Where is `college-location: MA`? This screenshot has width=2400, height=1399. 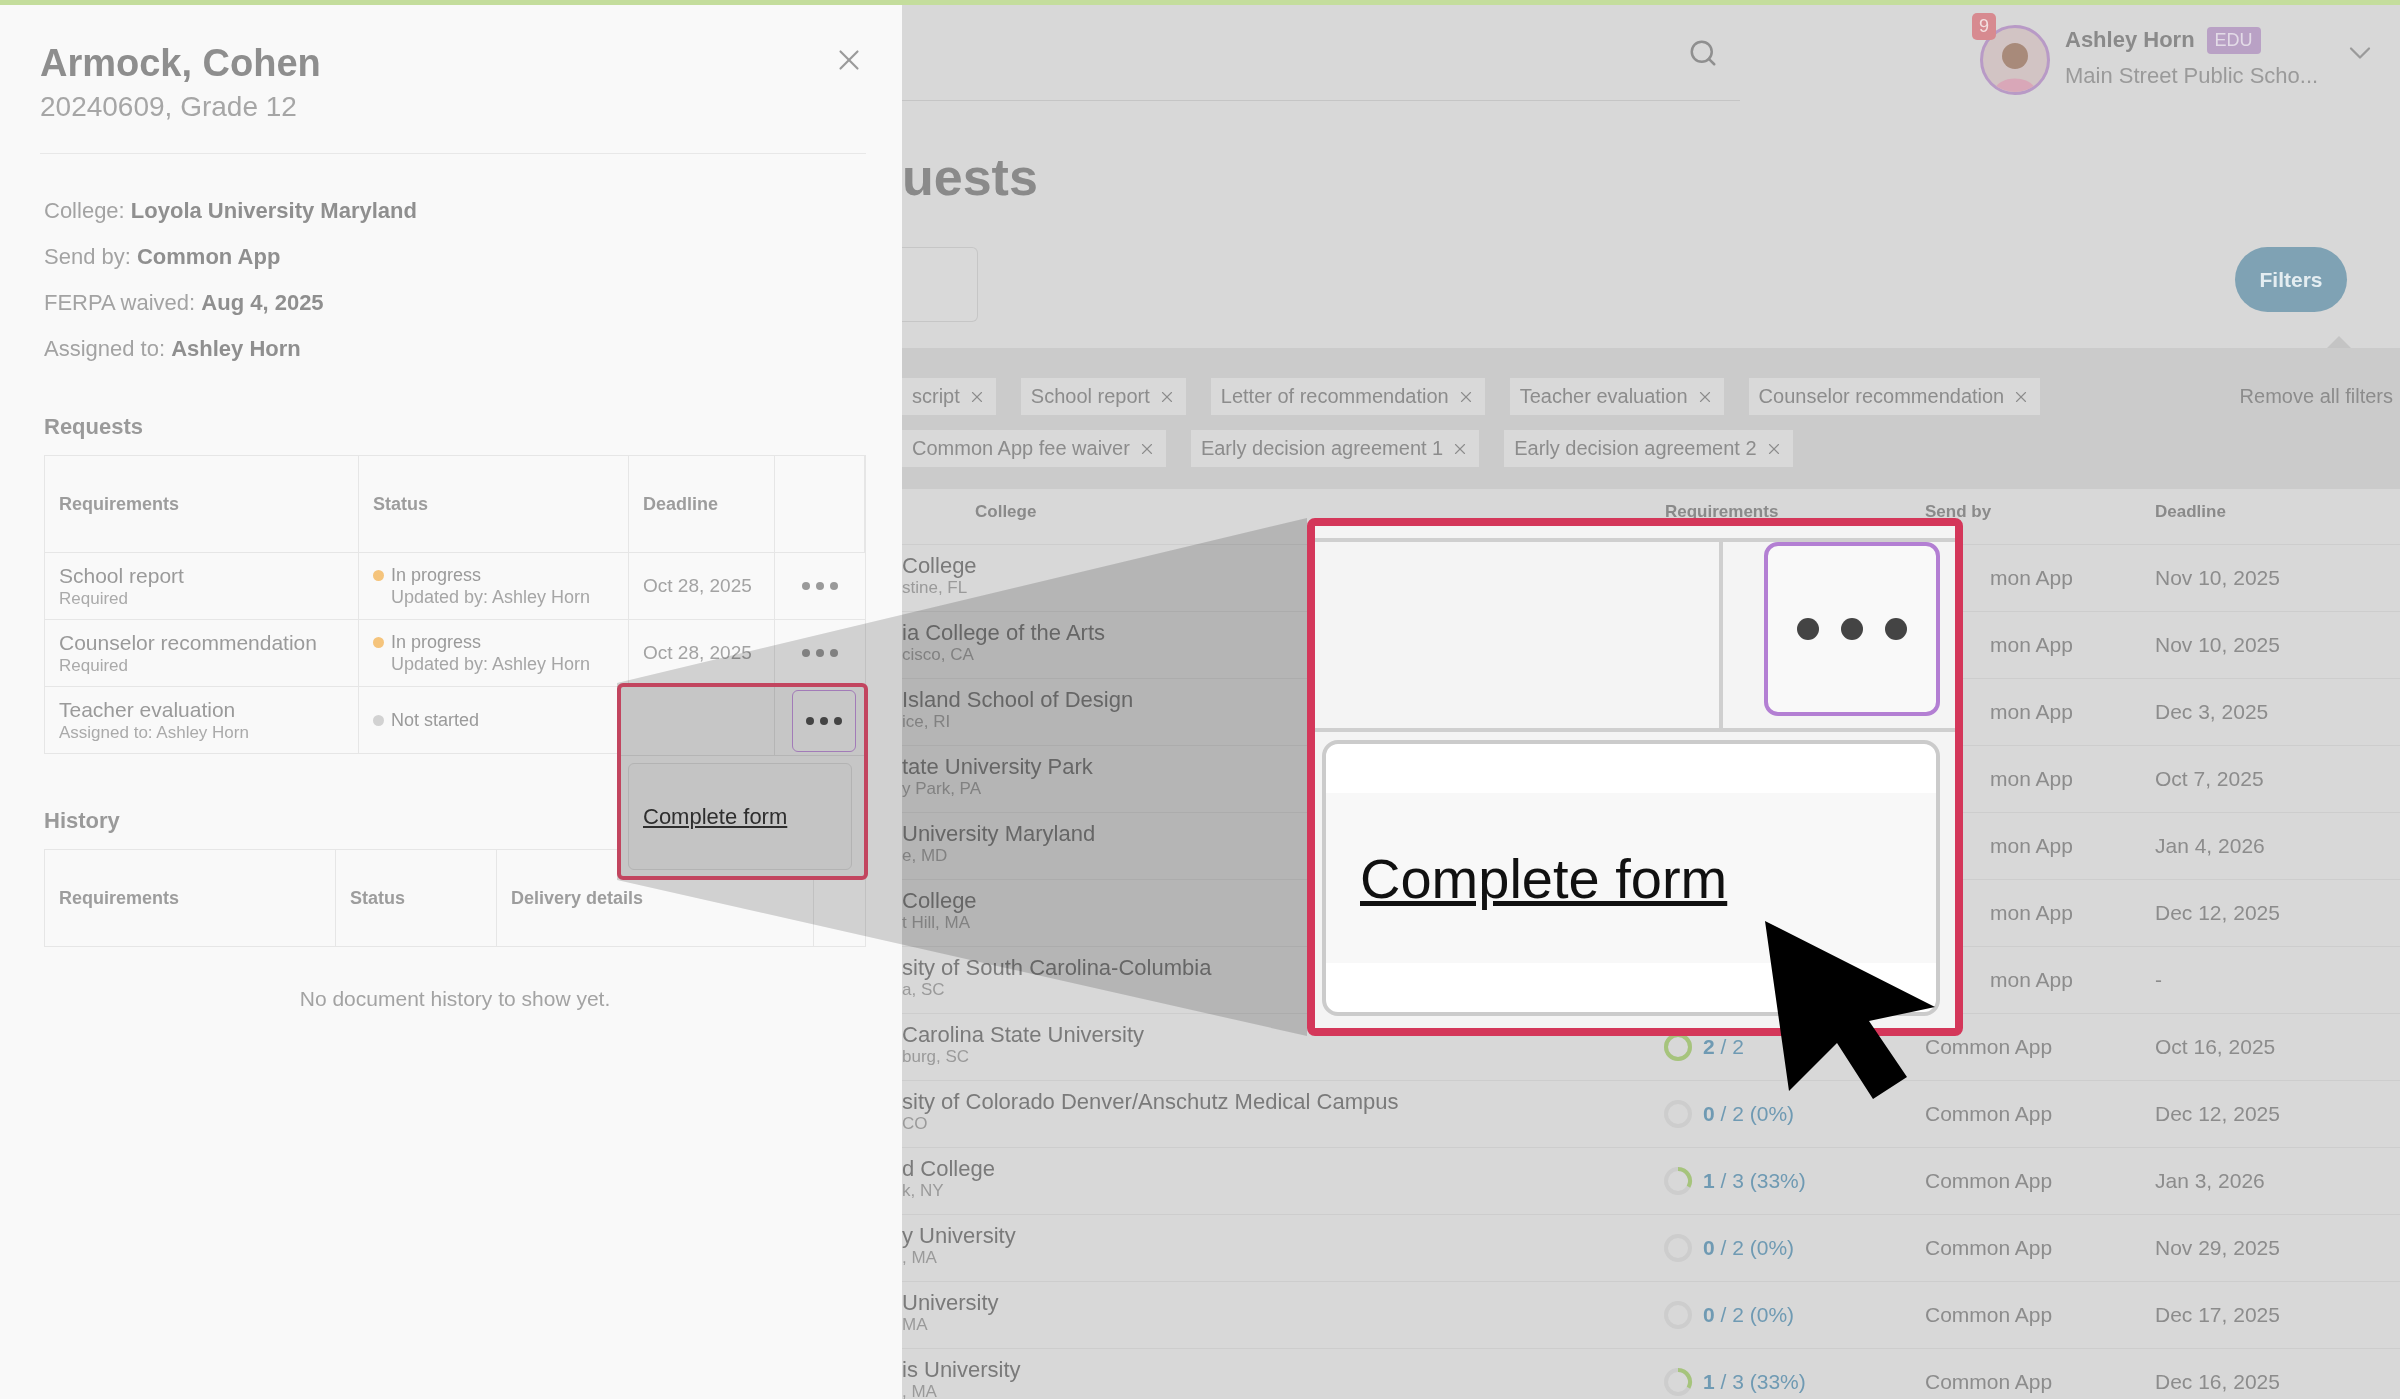 college-location: MA is located at coordinates (915, 1324).